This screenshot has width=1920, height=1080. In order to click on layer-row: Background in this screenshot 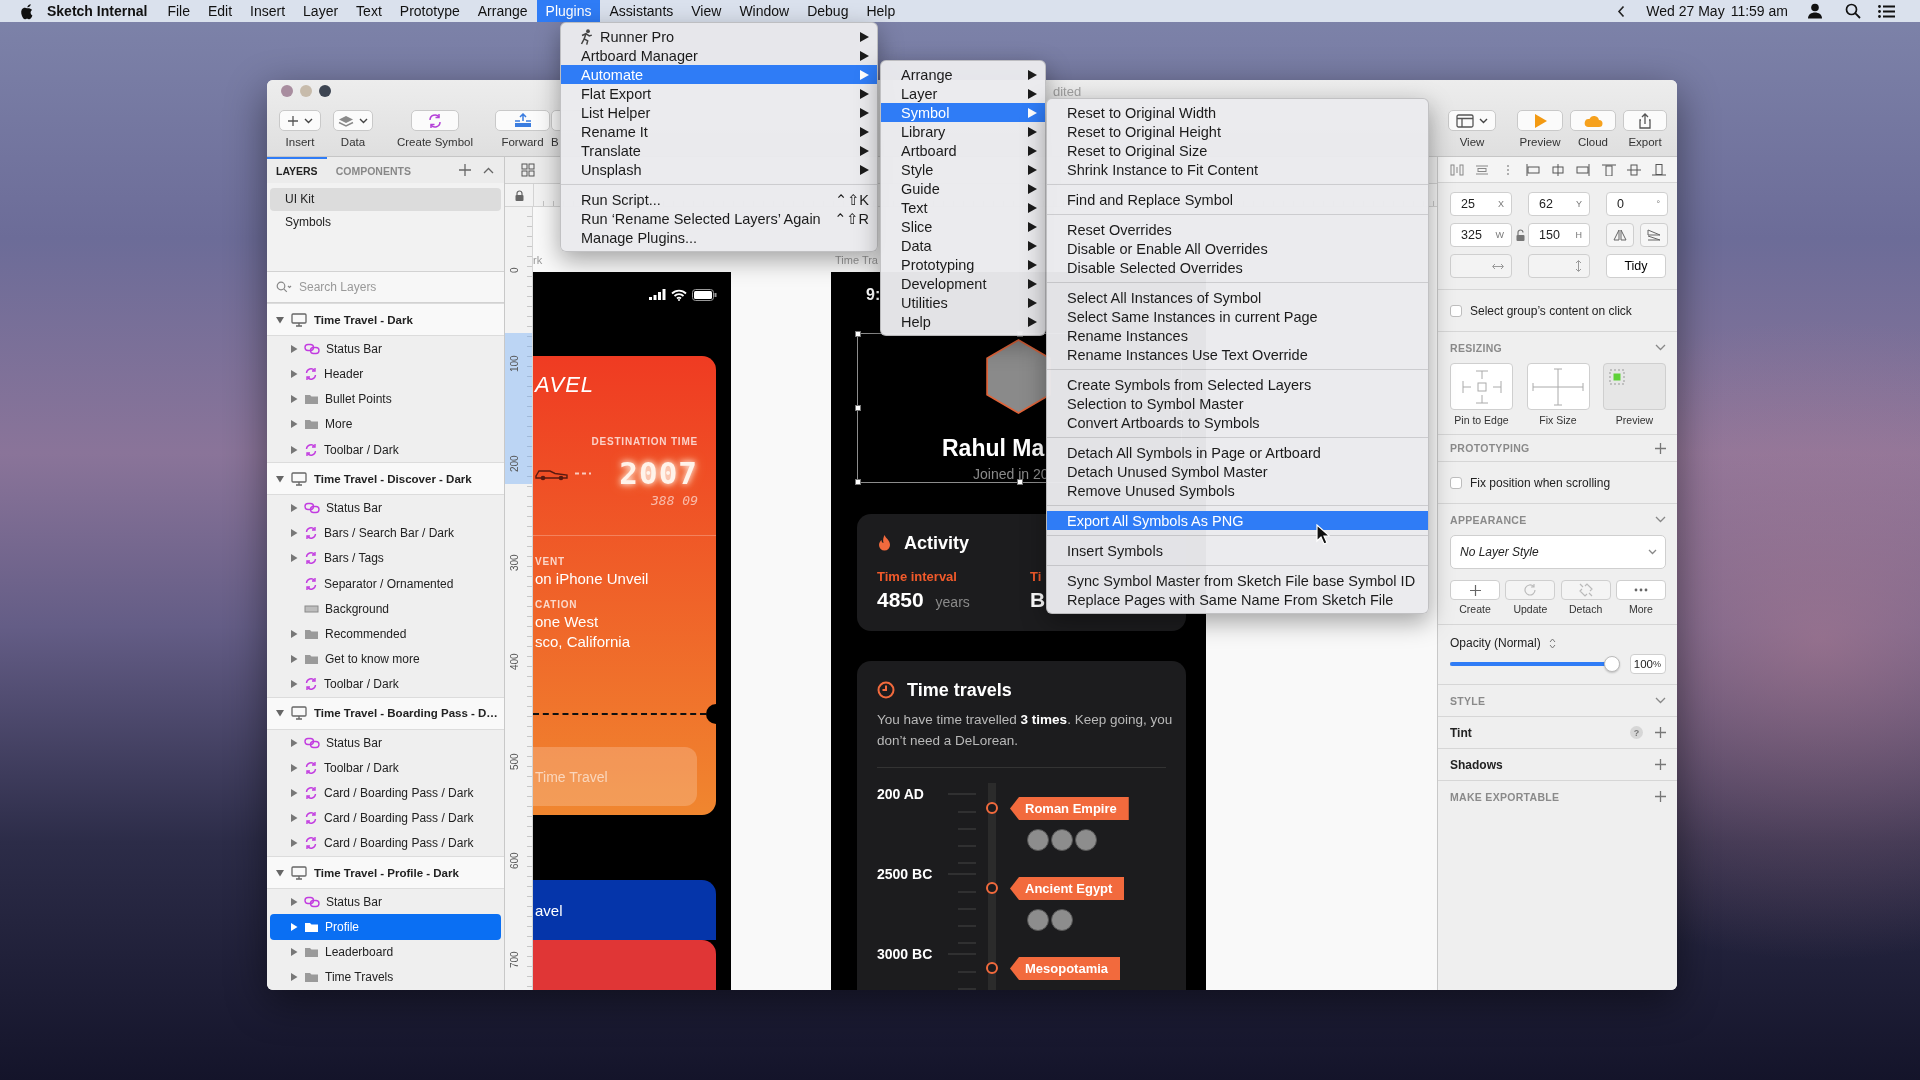, I will do `click(385, 609)`.